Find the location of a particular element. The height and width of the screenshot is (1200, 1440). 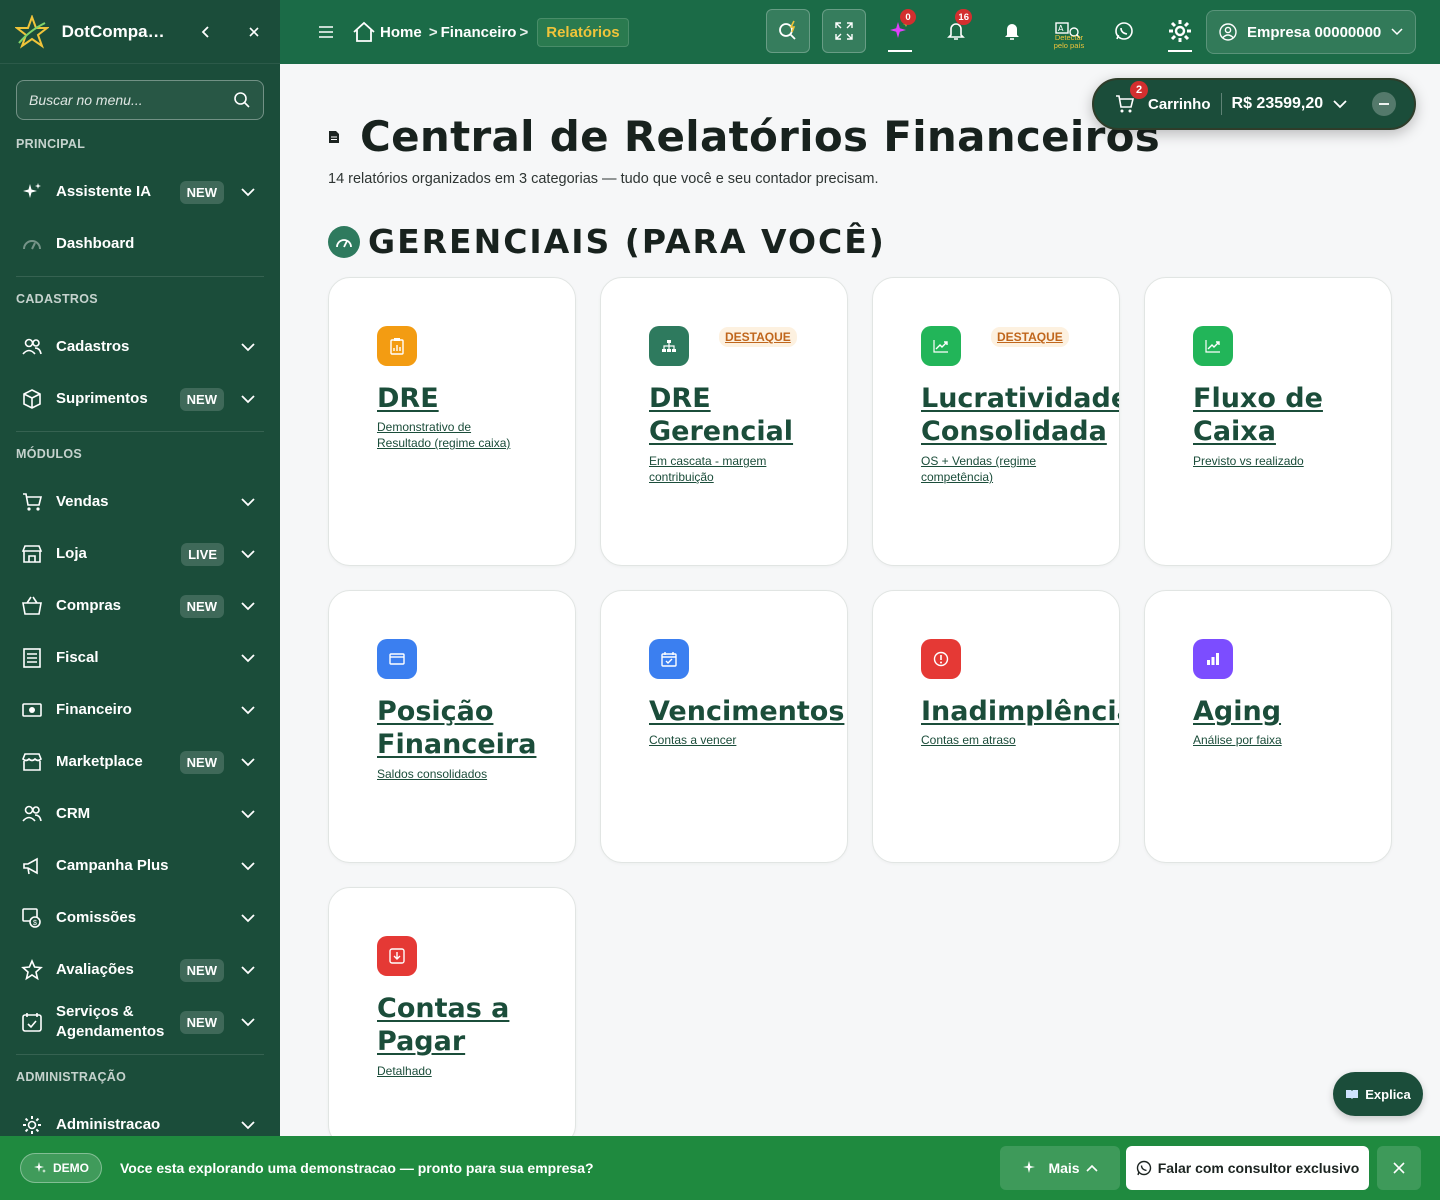

report-card-fluxo-de-caixa: Fluxo de Caixa Previsto vs realizado is located at coordinates (1268, 421).